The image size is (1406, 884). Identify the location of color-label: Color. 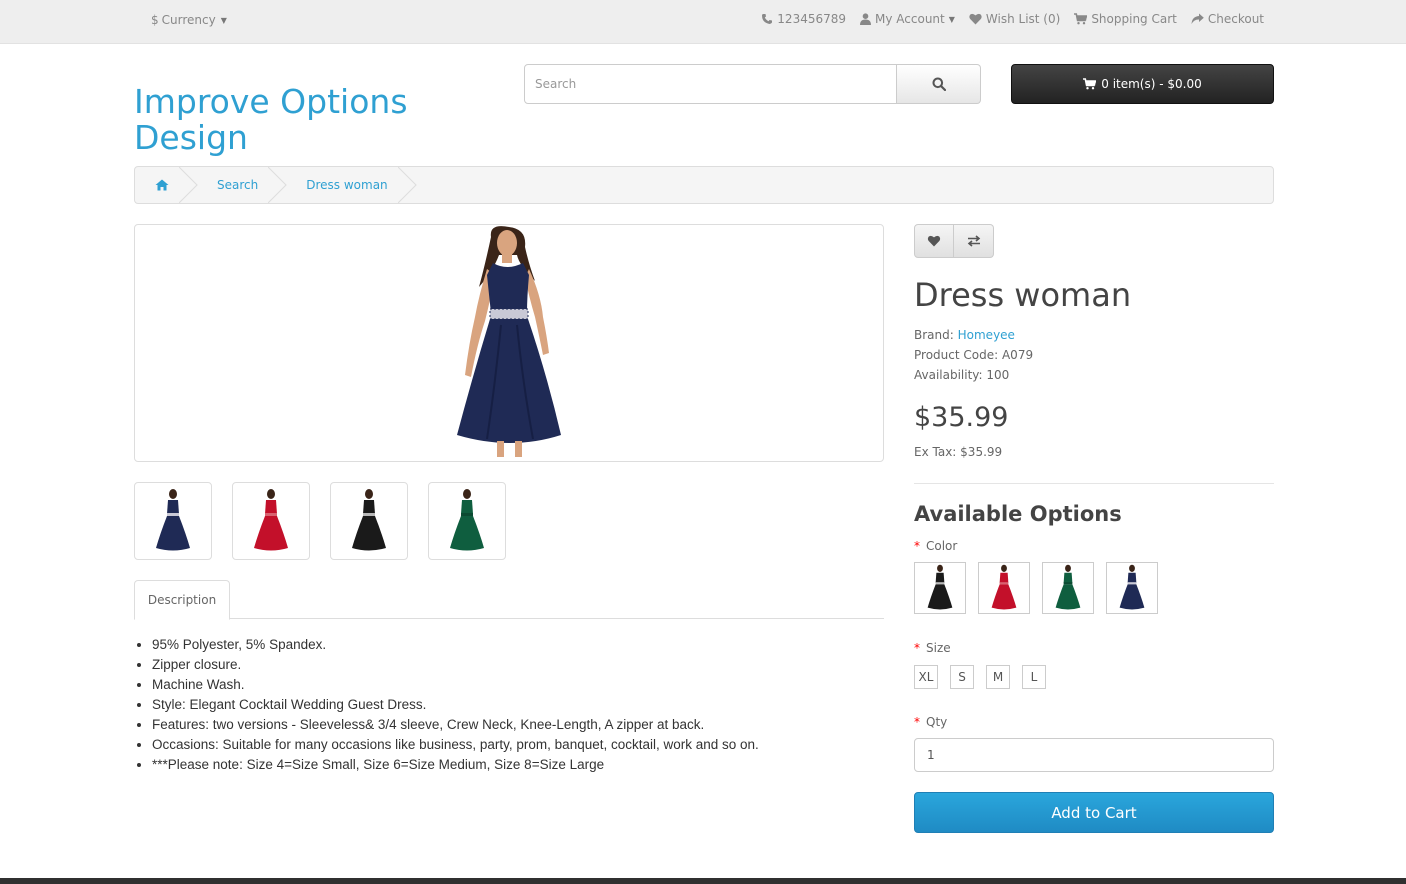
(942, 546).